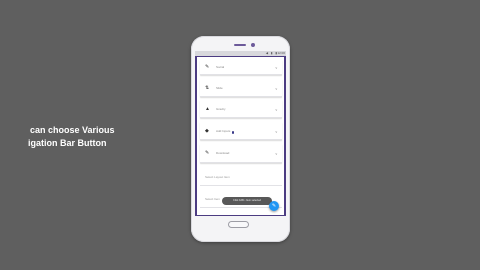  What do you see at coordinates (207, 87) in the screenshot?
I see `arrows-icon: ⇅` at bounding box center [207, 87].